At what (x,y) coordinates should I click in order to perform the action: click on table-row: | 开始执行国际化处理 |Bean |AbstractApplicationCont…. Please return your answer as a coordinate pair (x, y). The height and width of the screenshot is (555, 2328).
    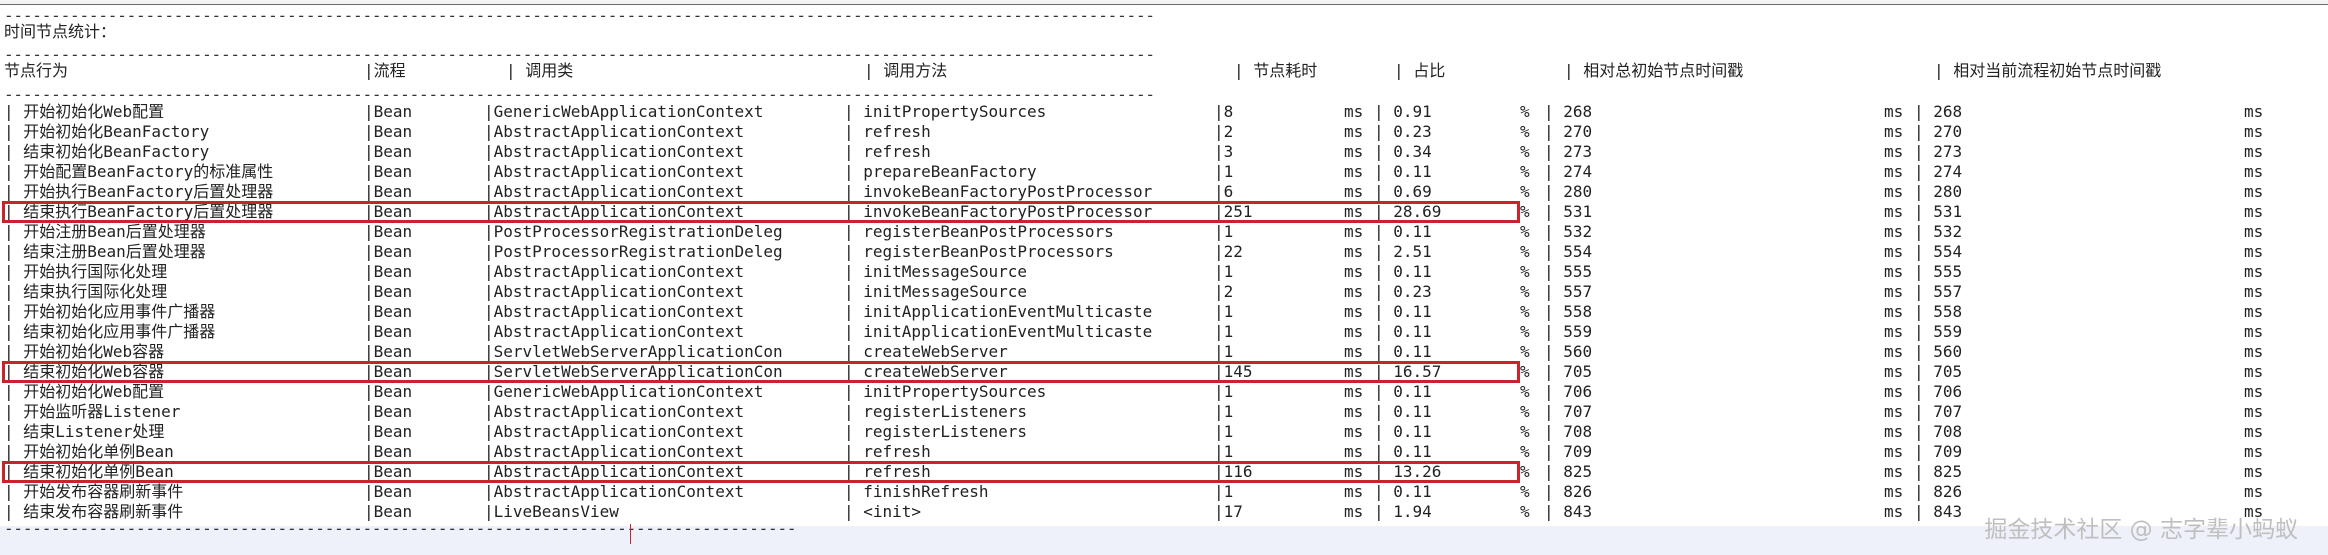
    Looking at the image, I should click on (1164, 272).